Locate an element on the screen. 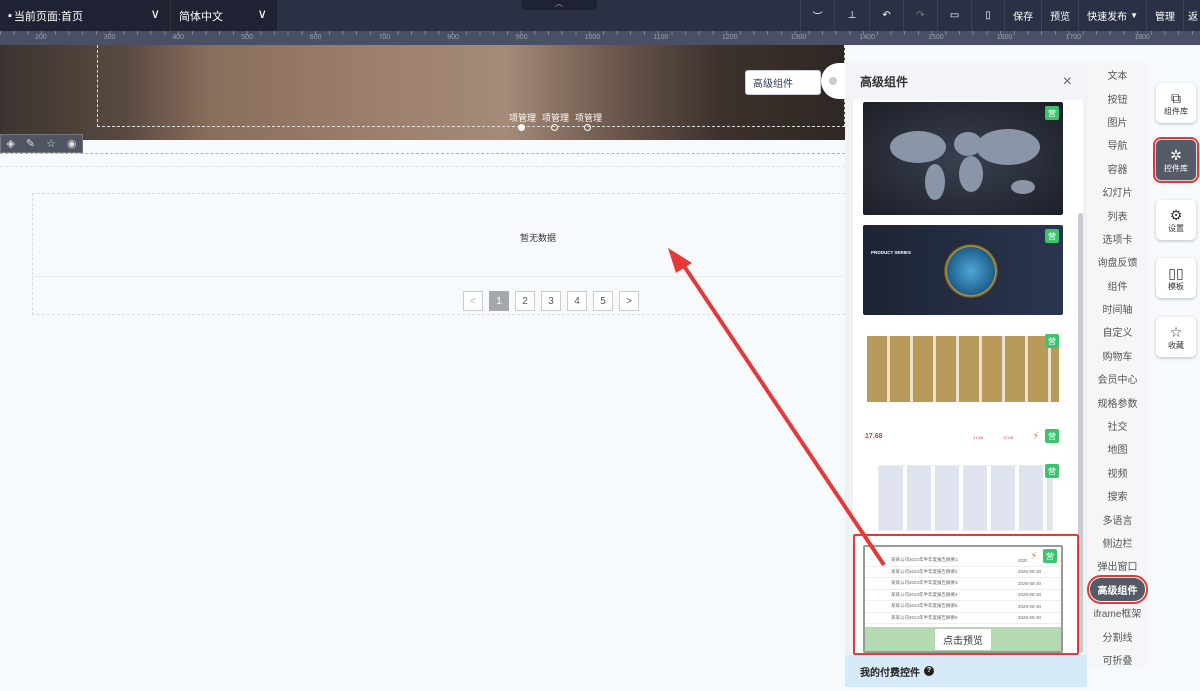 This screenshot has width=1200, height=691. category-item: 多语言 is located at coordinates (1117, 518).